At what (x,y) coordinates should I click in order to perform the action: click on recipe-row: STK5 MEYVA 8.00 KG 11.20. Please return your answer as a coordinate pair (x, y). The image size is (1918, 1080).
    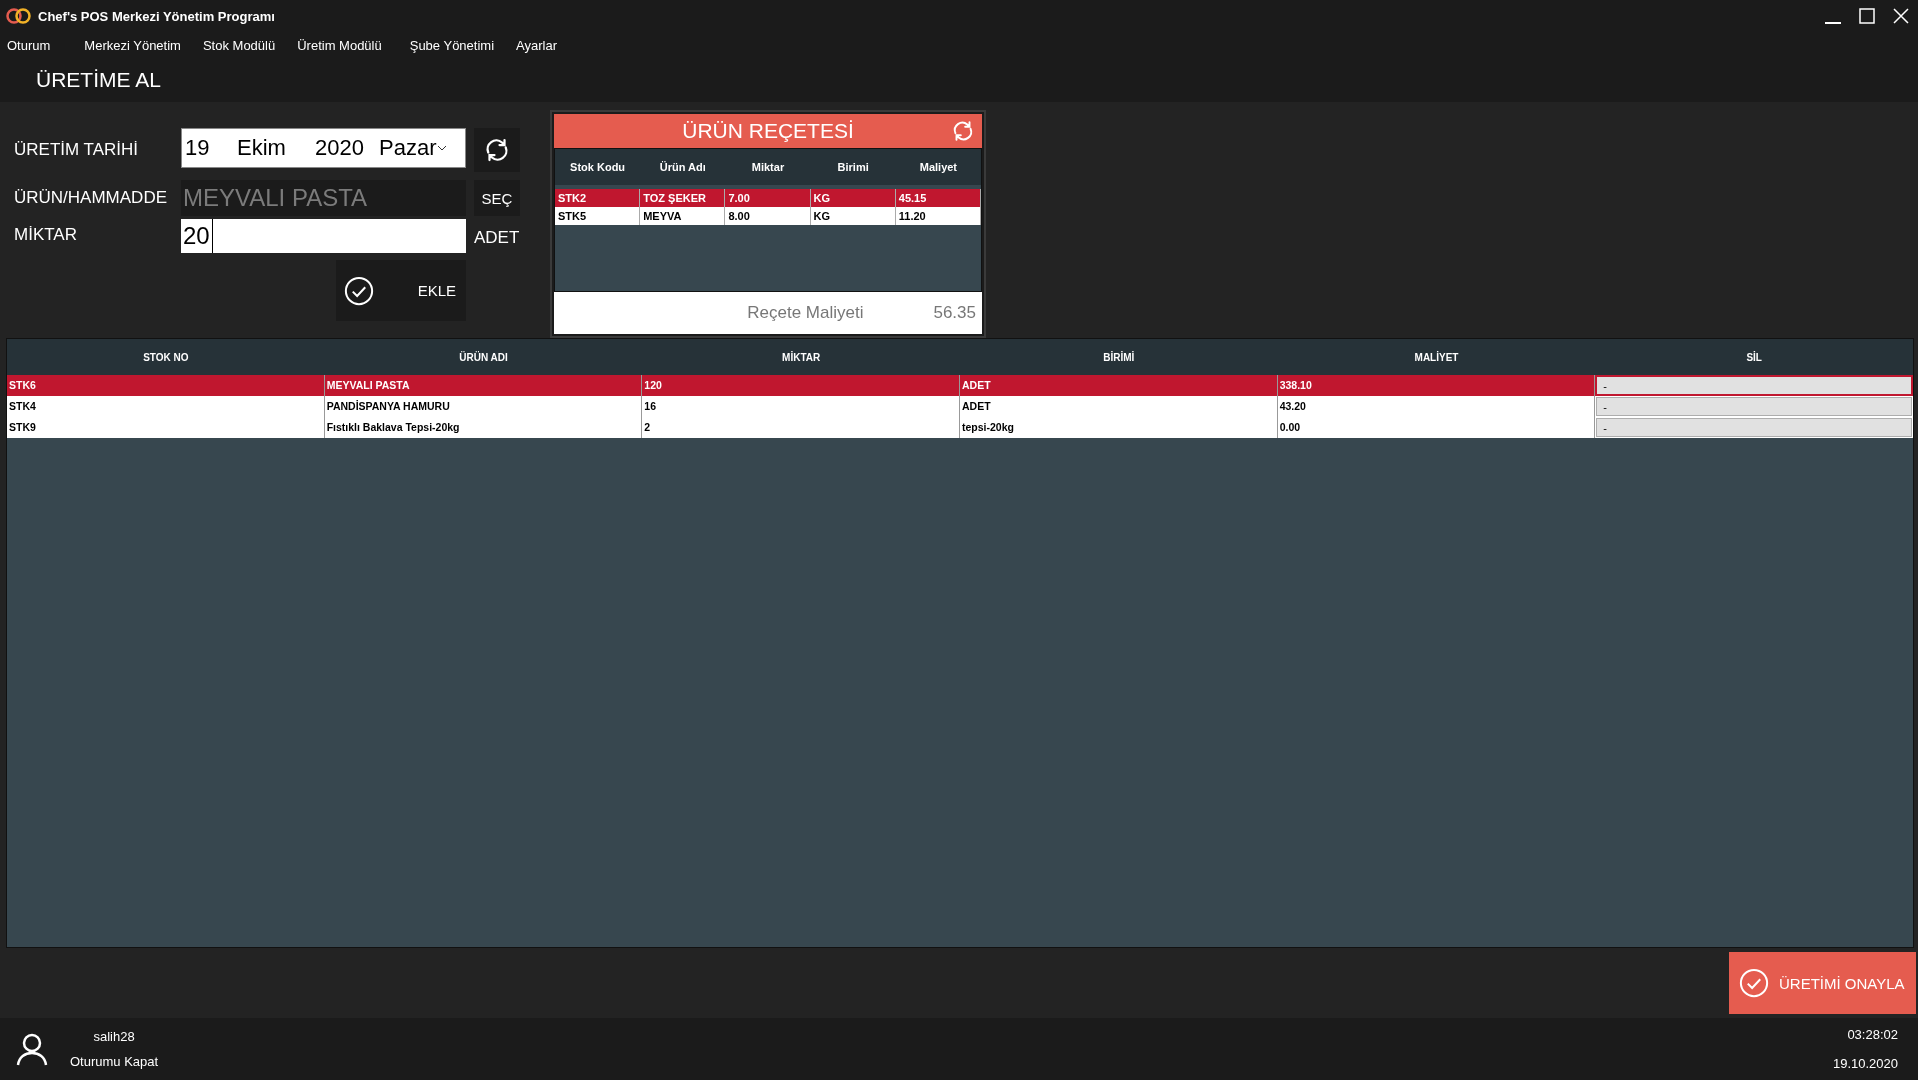
    Looking at the image, I should click on (768, 216).